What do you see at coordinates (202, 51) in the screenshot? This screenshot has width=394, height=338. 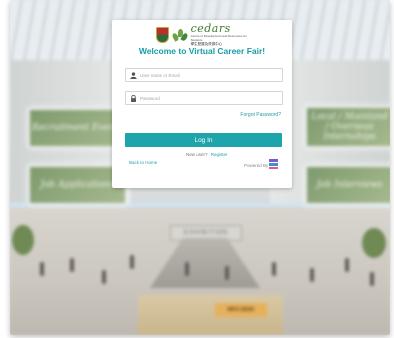 I see `page-title: Welcome to Virtual Career Fair!` at bounding box center [202, 51].